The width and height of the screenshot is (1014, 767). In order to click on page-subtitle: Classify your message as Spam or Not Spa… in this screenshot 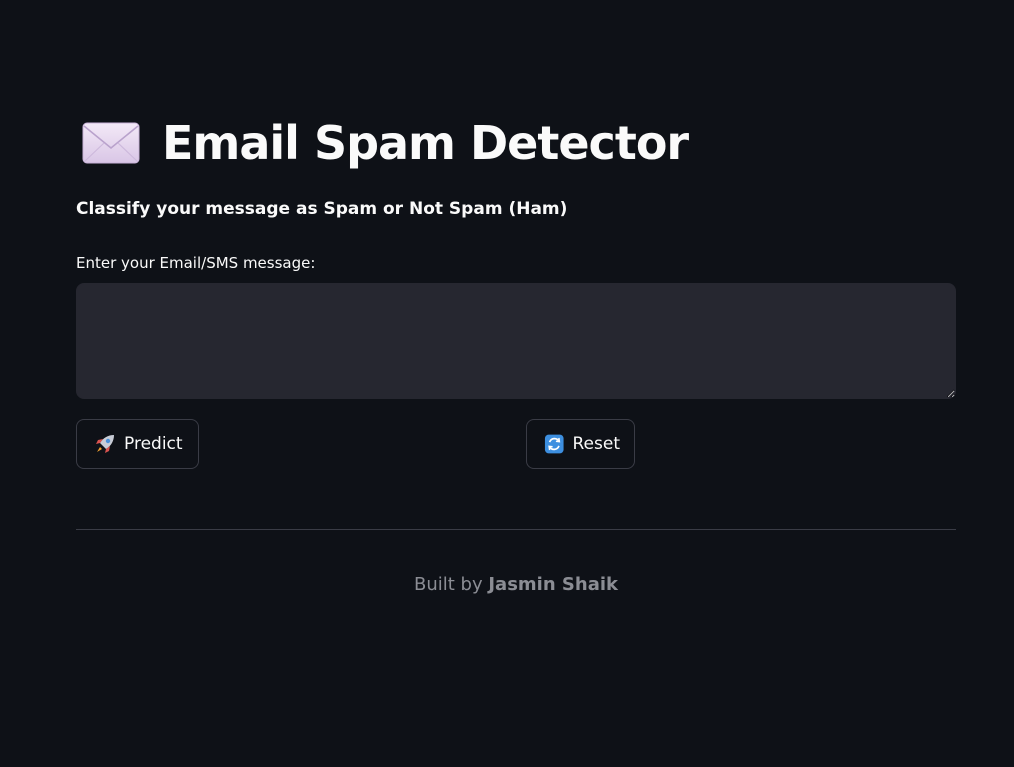, I will do `click(322, 209)`.